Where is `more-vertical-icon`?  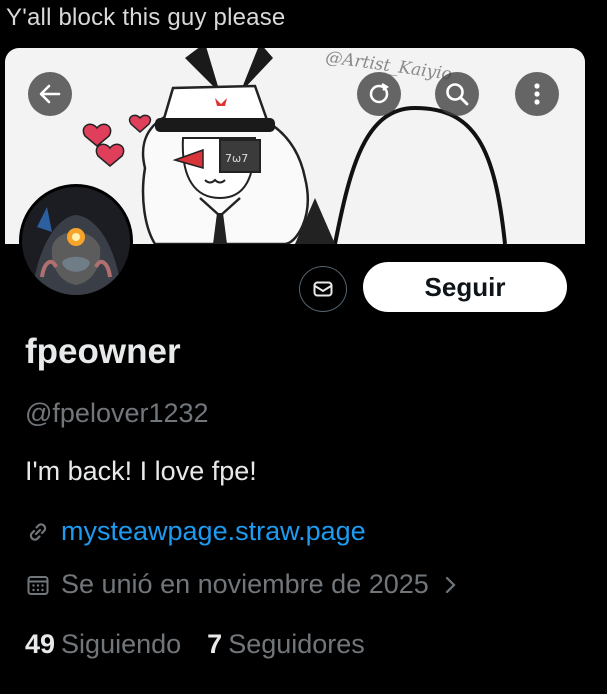 more-vertical-icon is located at coordinates (537, 94).